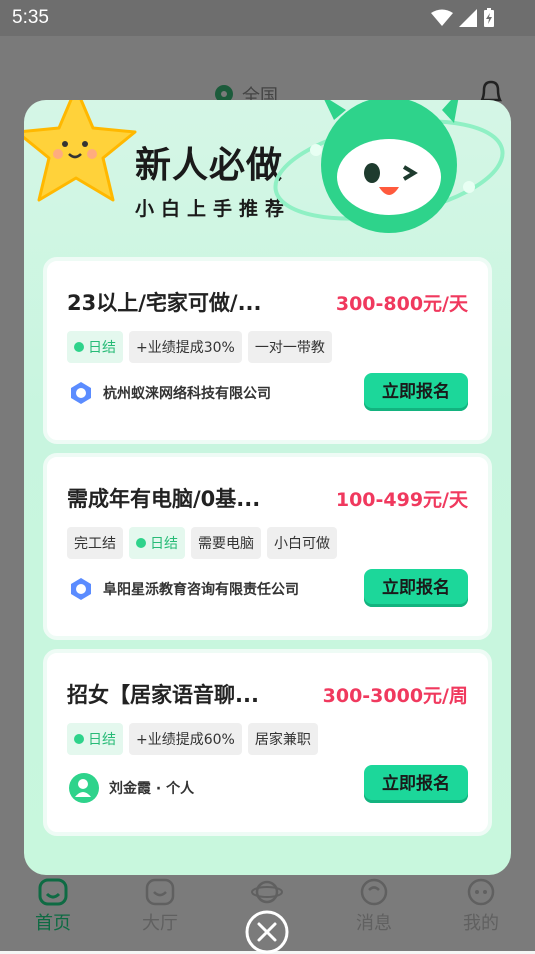 The image size is (535, 954). I want to click on system-icons, so click(463, 18).